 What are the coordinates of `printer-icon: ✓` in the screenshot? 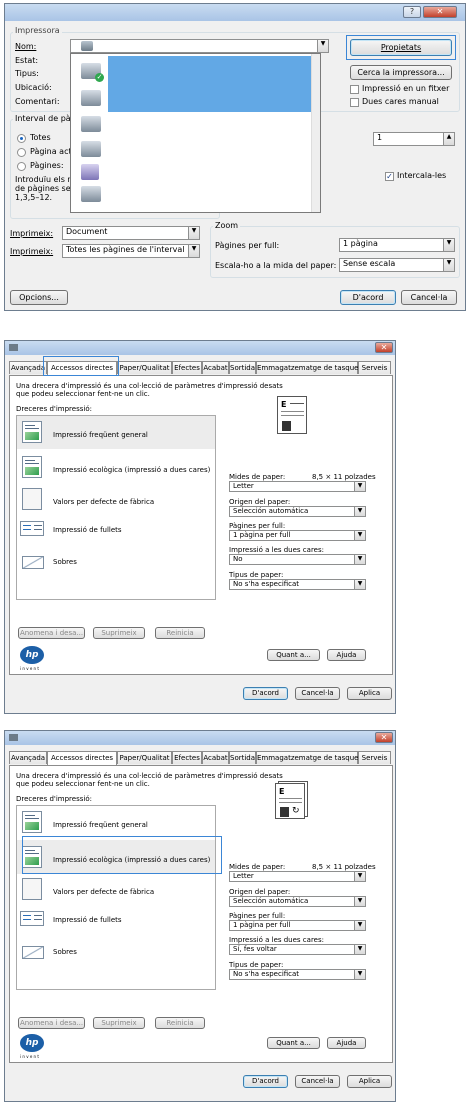 It's located at (92, 72).